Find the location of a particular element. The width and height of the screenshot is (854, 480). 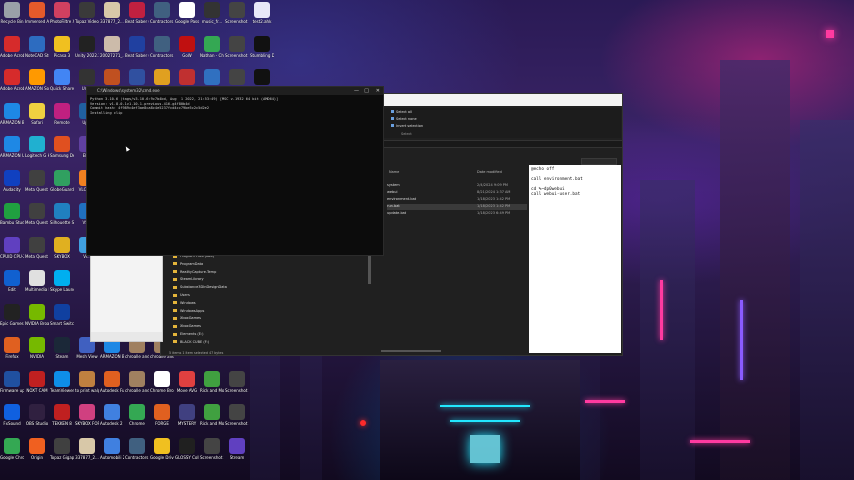

column-header-date: Date modified is located at coordinates (489, 172).